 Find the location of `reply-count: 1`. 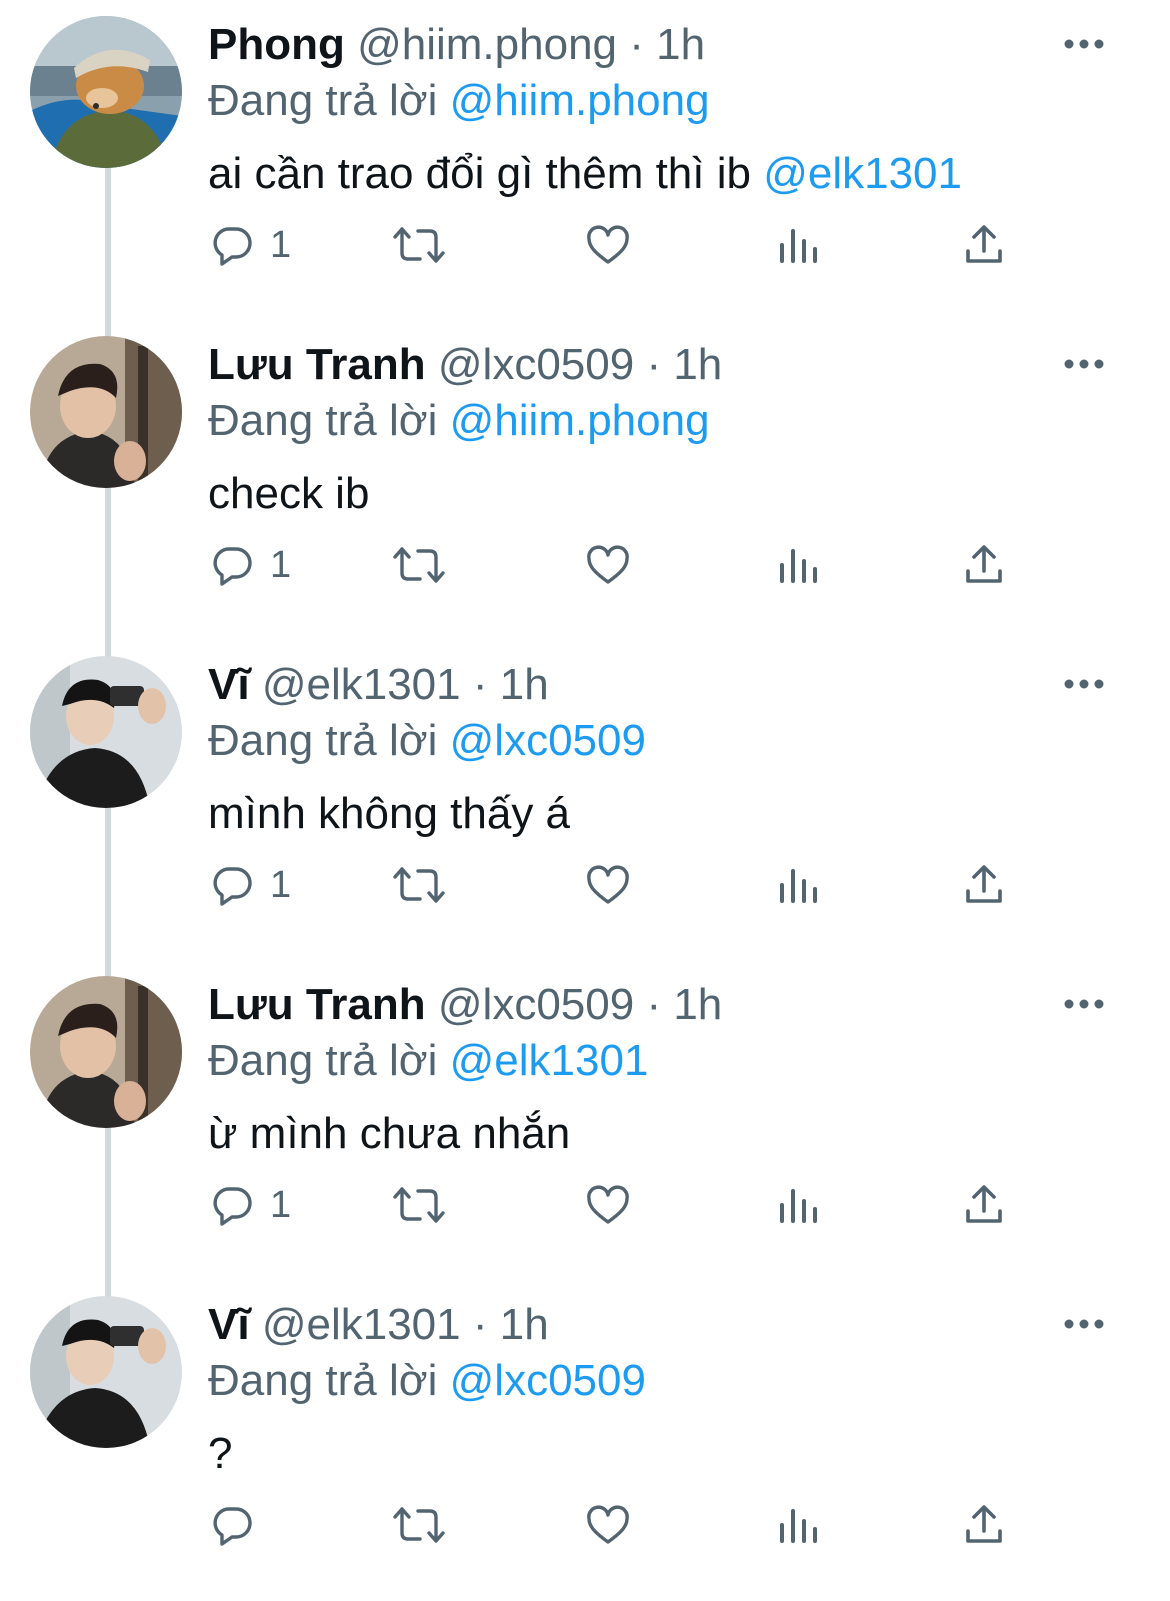

reply-count: 1 is located at coordinates (281, 885).